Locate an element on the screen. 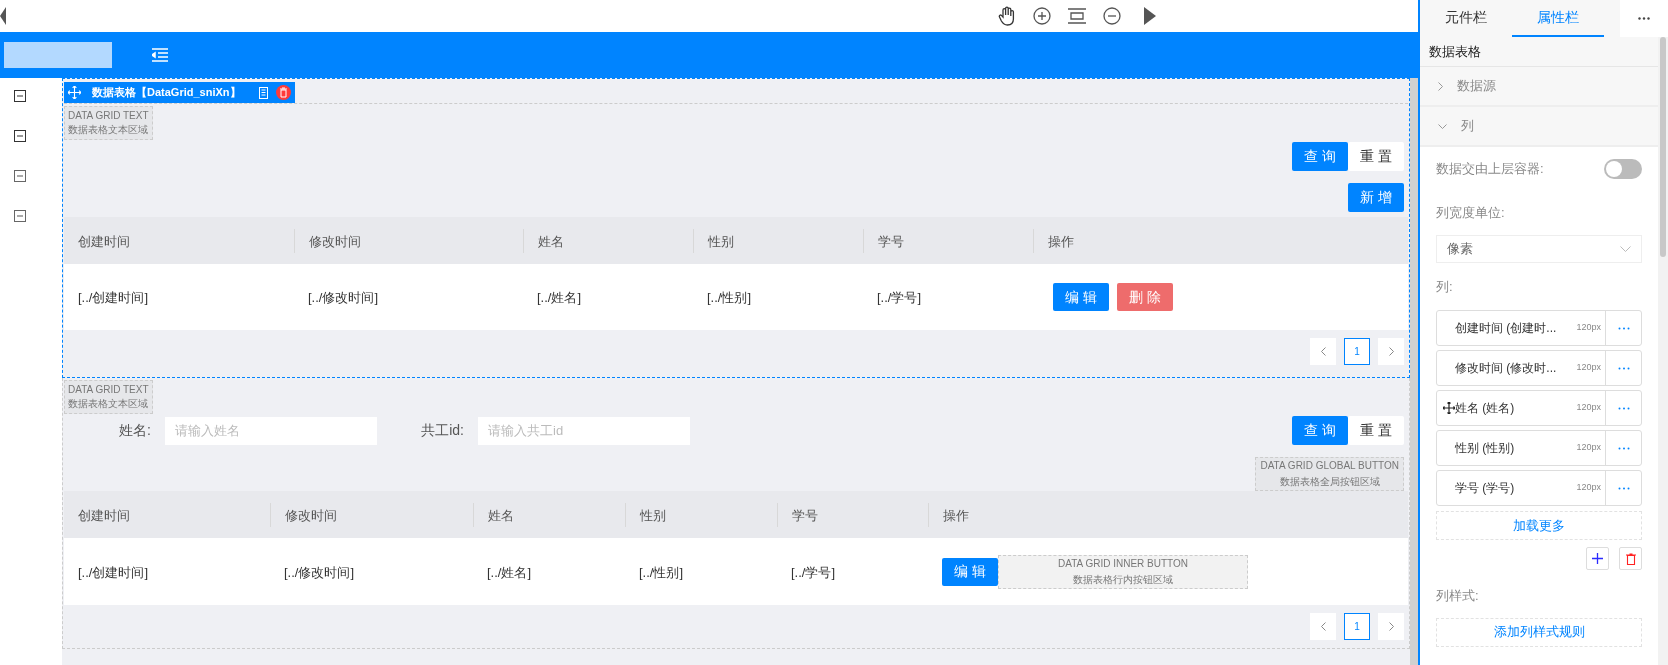 Image resolution: width=1668 pixels, height=665 pixels. setting-label: 列宽度单位: is located at coordinates (1471, 213).